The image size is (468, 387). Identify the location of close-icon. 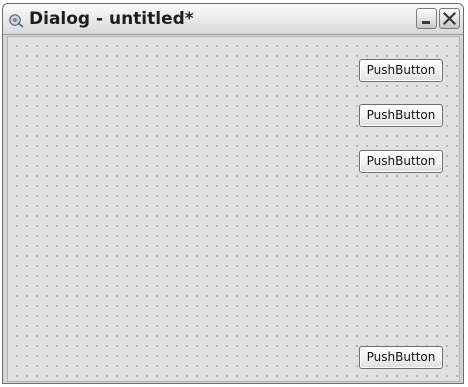
(449, 18).